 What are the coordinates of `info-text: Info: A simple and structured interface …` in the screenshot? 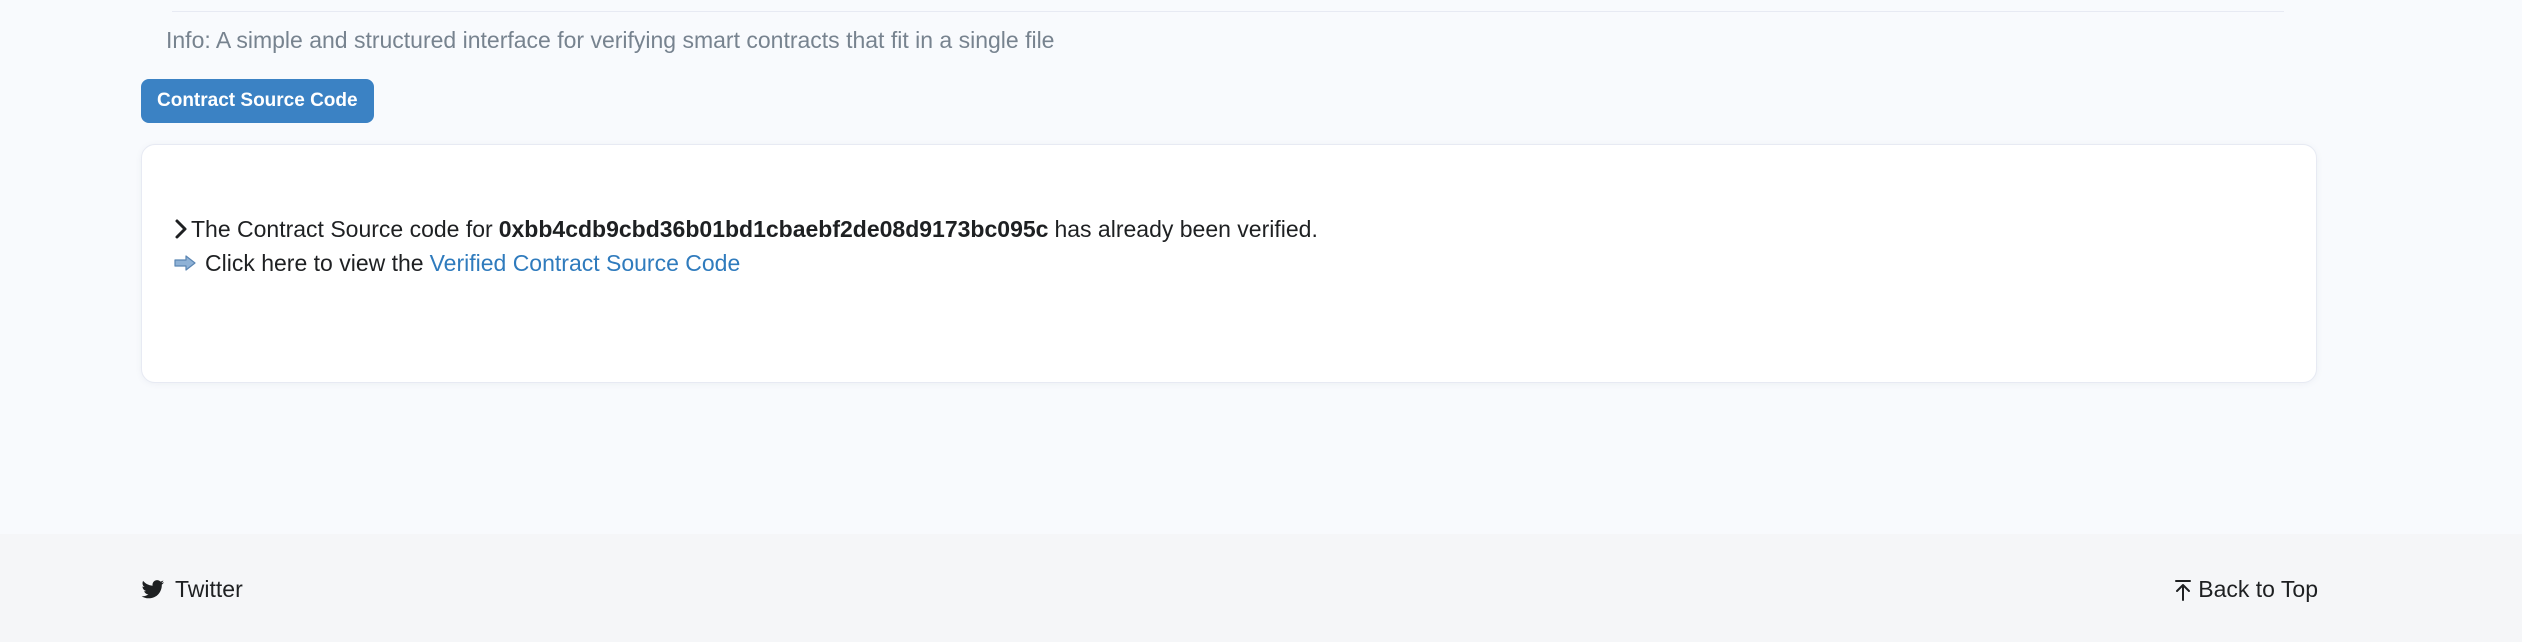 It's located at (610, 40).